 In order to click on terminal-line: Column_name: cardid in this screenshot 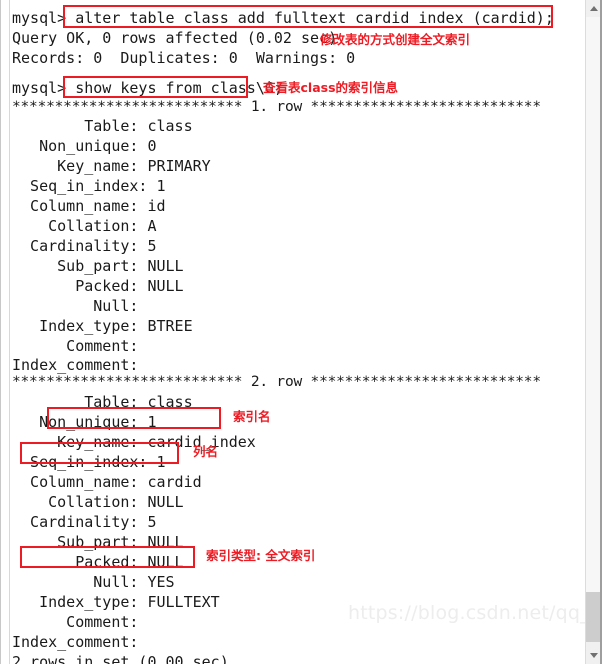, I will do `click(107, 482)`.